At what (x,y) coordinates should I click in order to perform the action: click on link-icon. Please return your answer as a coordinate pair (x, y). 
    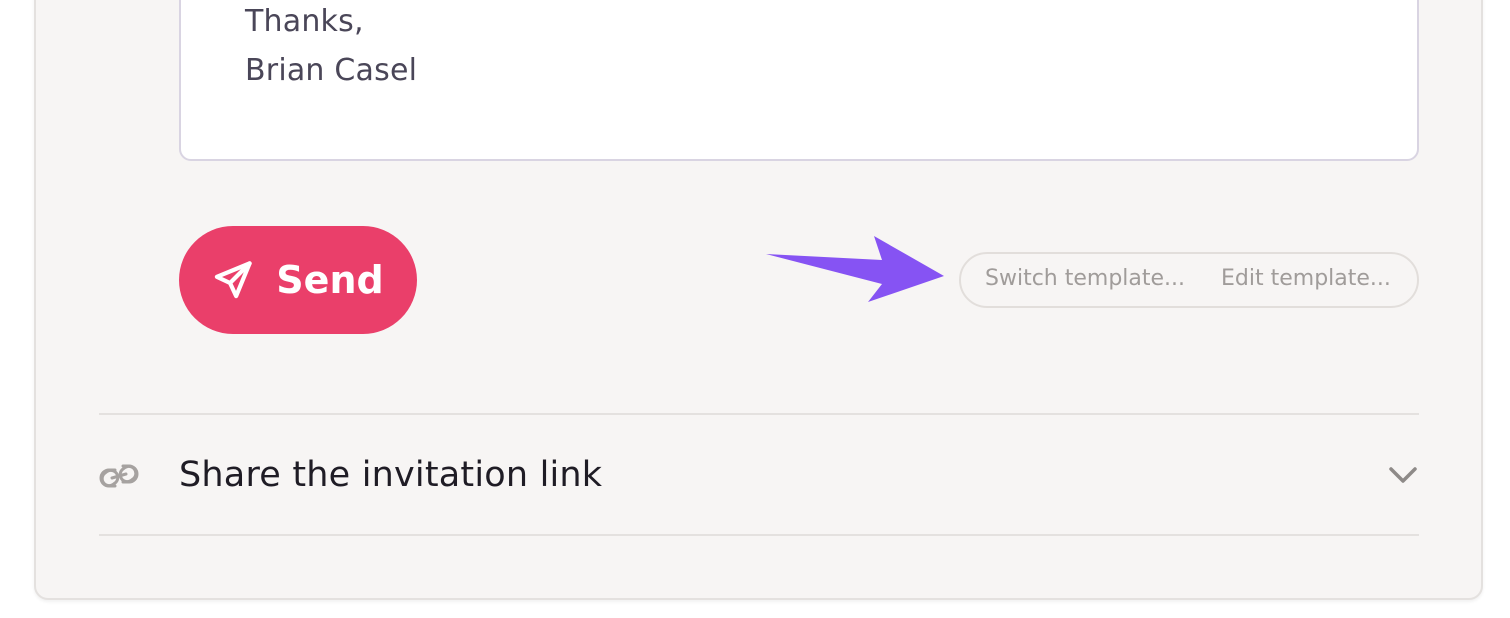
    Looking at the image, I should click on (119, 478).